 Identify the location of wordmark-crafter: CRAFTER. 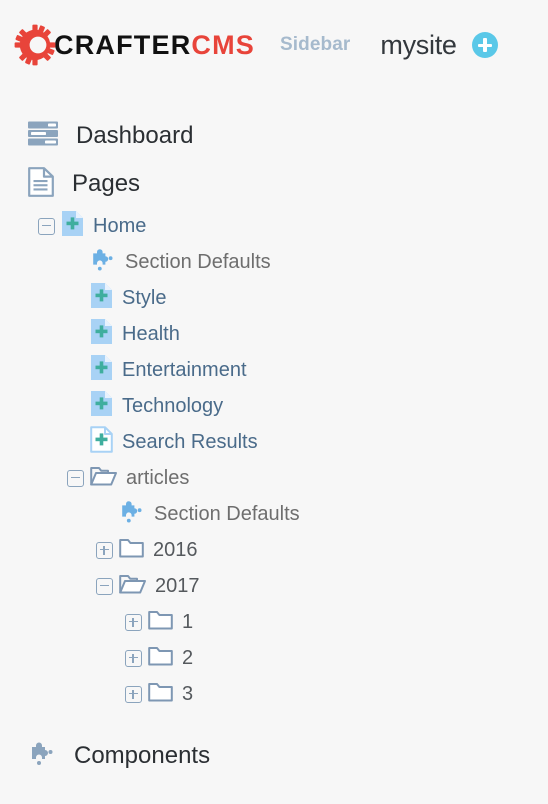
(123, 44).